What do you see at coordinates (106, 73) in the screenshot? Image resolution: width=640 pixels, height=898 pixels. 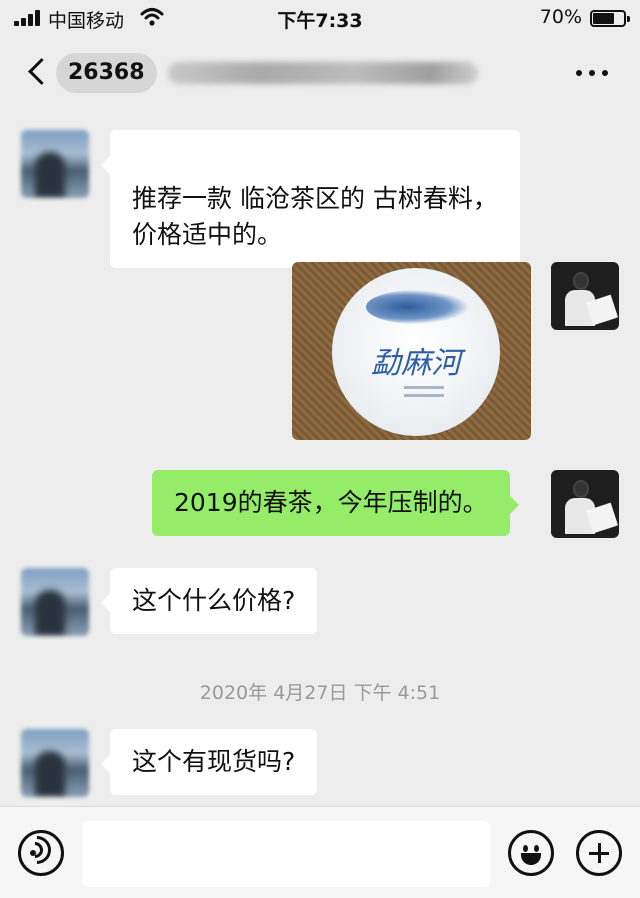 I see `chat-title: 26368` at bounding box center [106, 73].